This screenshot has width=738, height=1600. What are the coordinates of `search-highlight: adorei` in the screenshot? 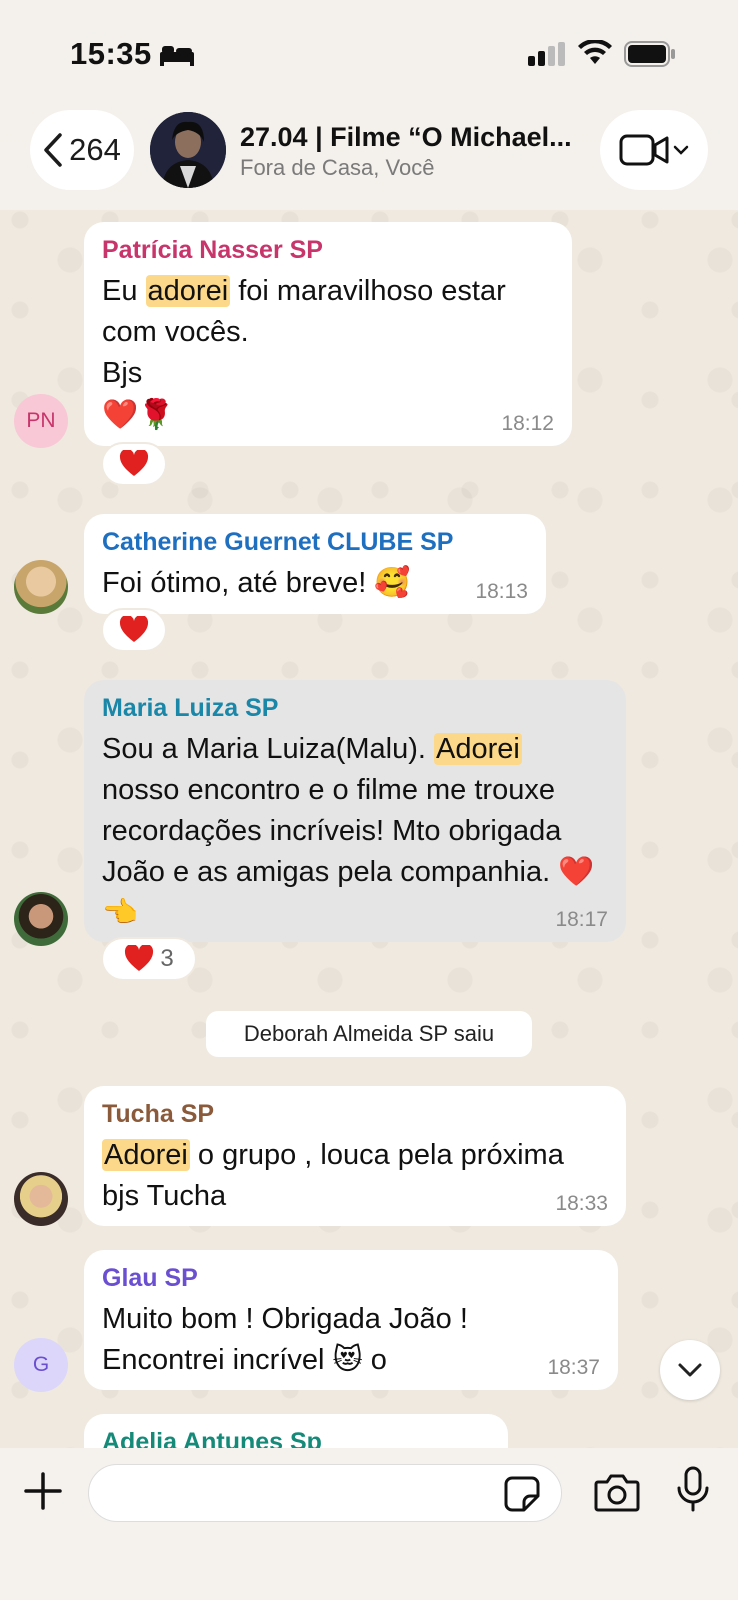 It's located at (188, 291).